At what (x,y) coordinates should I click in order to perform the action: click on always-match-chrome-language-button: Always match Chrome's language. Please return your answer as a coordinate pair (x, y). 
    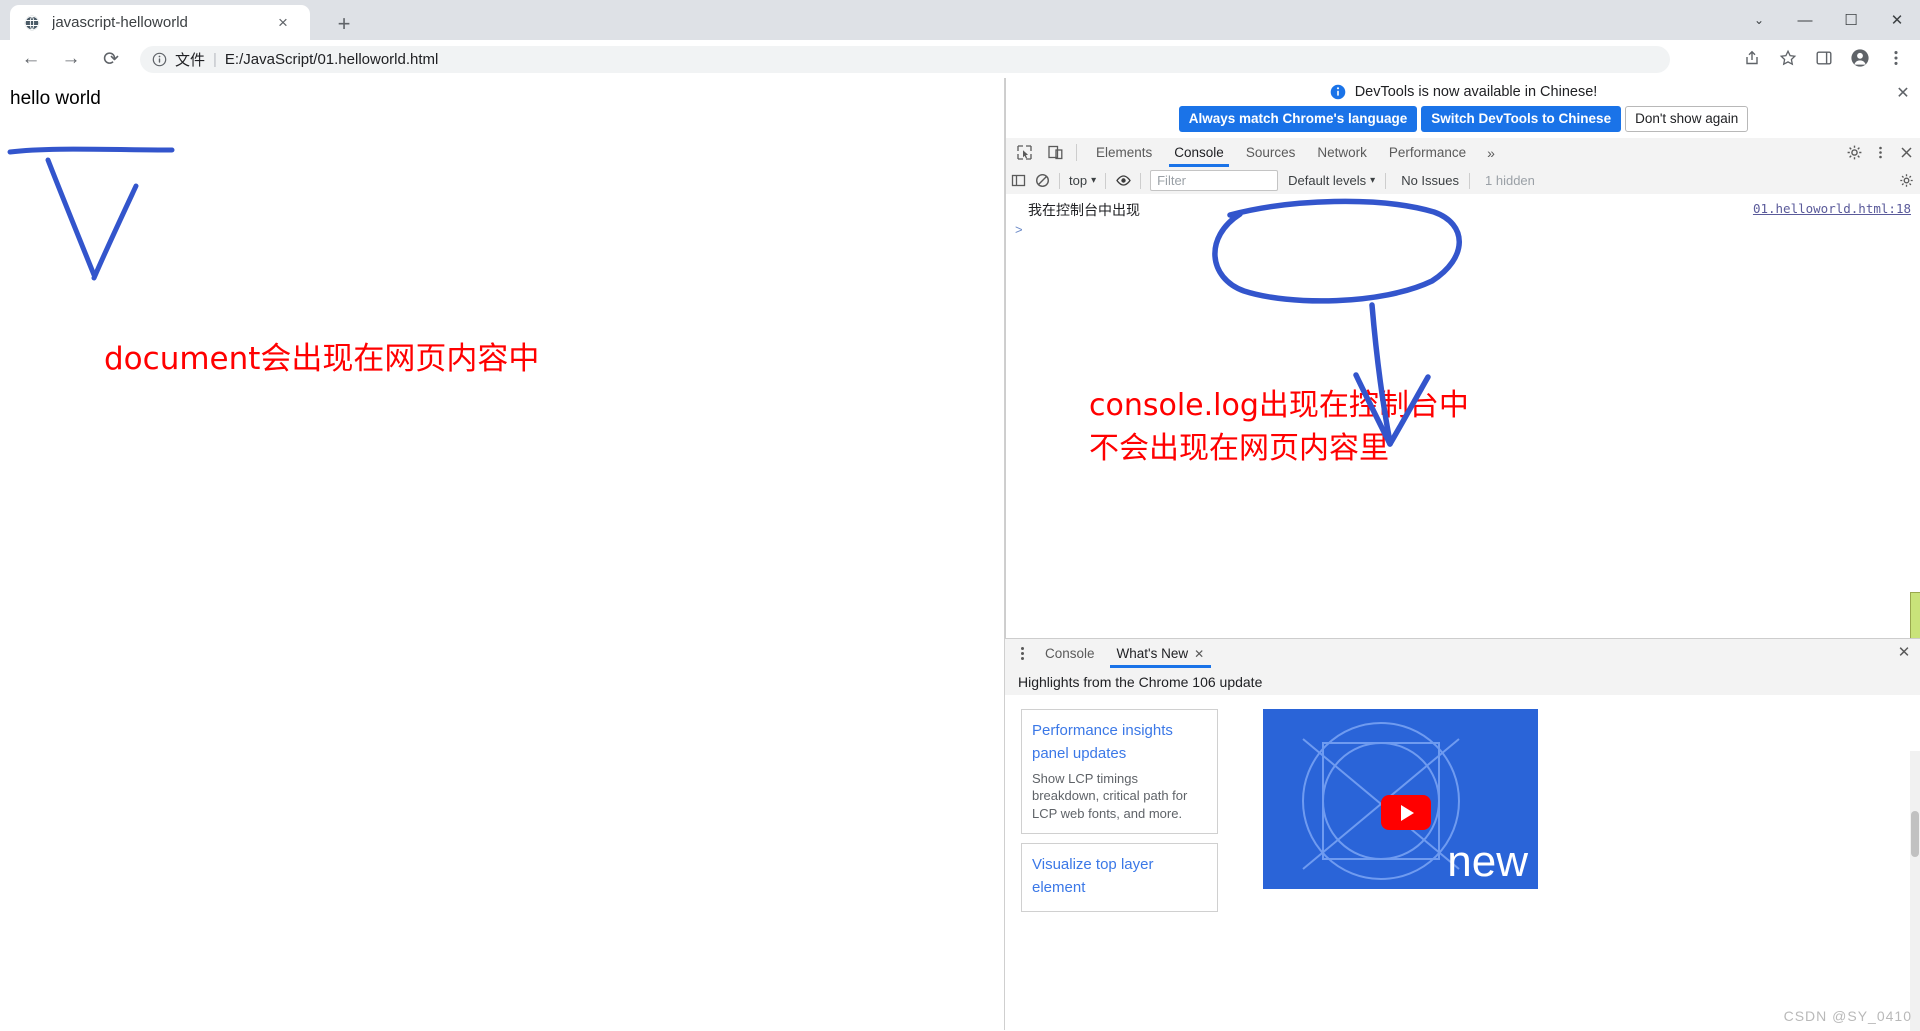
    Looking at the image, I should click on (1298, 118).